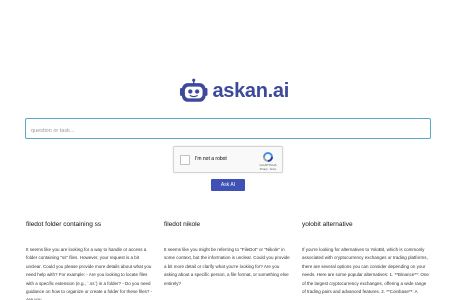 This screenshot has width=456, height=300. What do you see at coordinates (268, 165) in the screenshot?
I see `recaptcha-brand: reCAPTCHA` at bounding box center [268, 165].